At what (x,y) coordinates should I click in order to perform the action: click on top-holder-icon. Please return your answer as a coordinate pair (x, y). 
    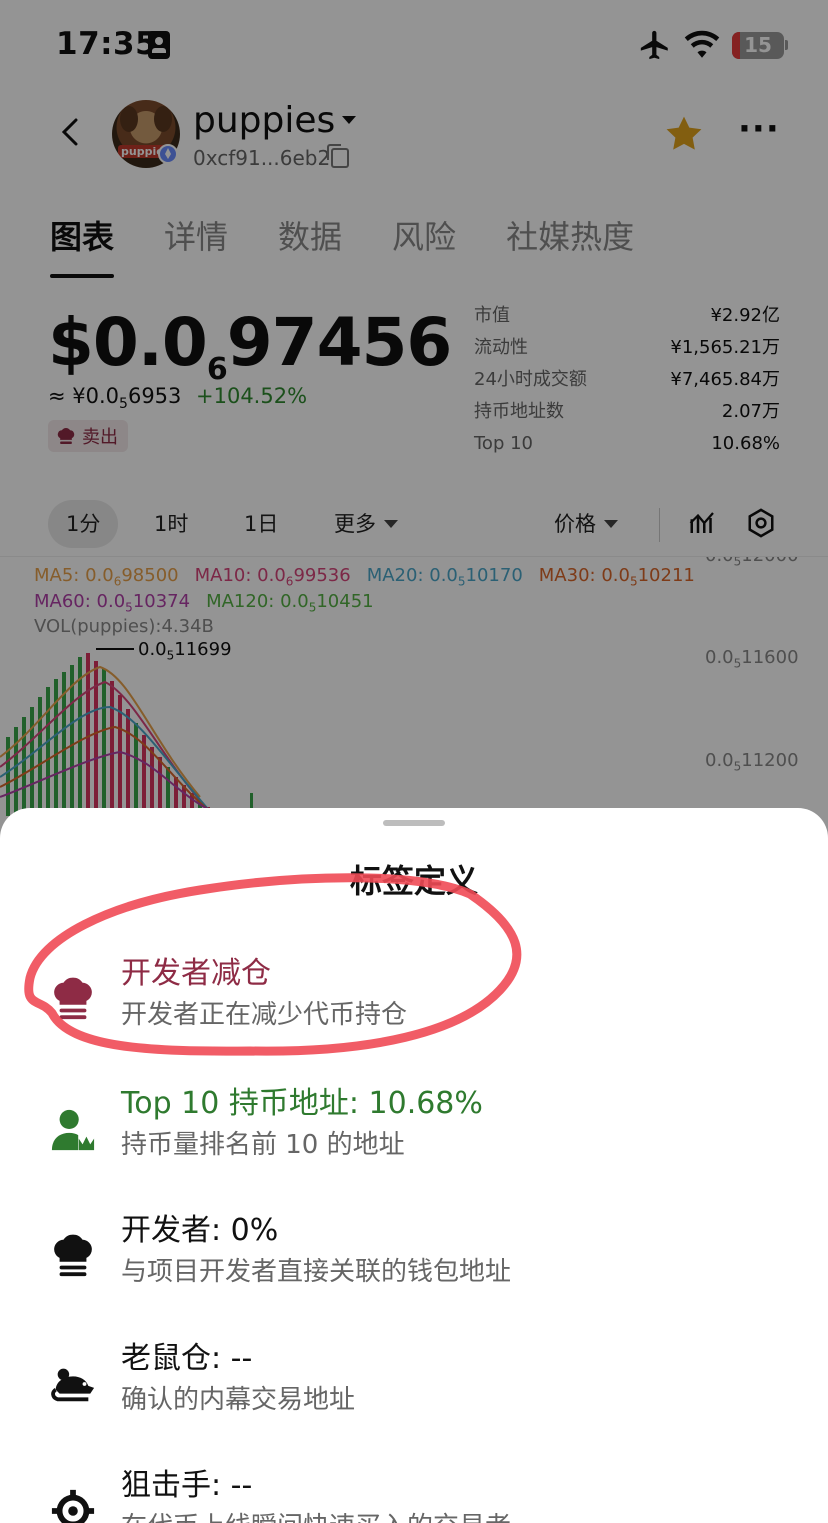
    Looking at the image, I should click on (73, 1130).